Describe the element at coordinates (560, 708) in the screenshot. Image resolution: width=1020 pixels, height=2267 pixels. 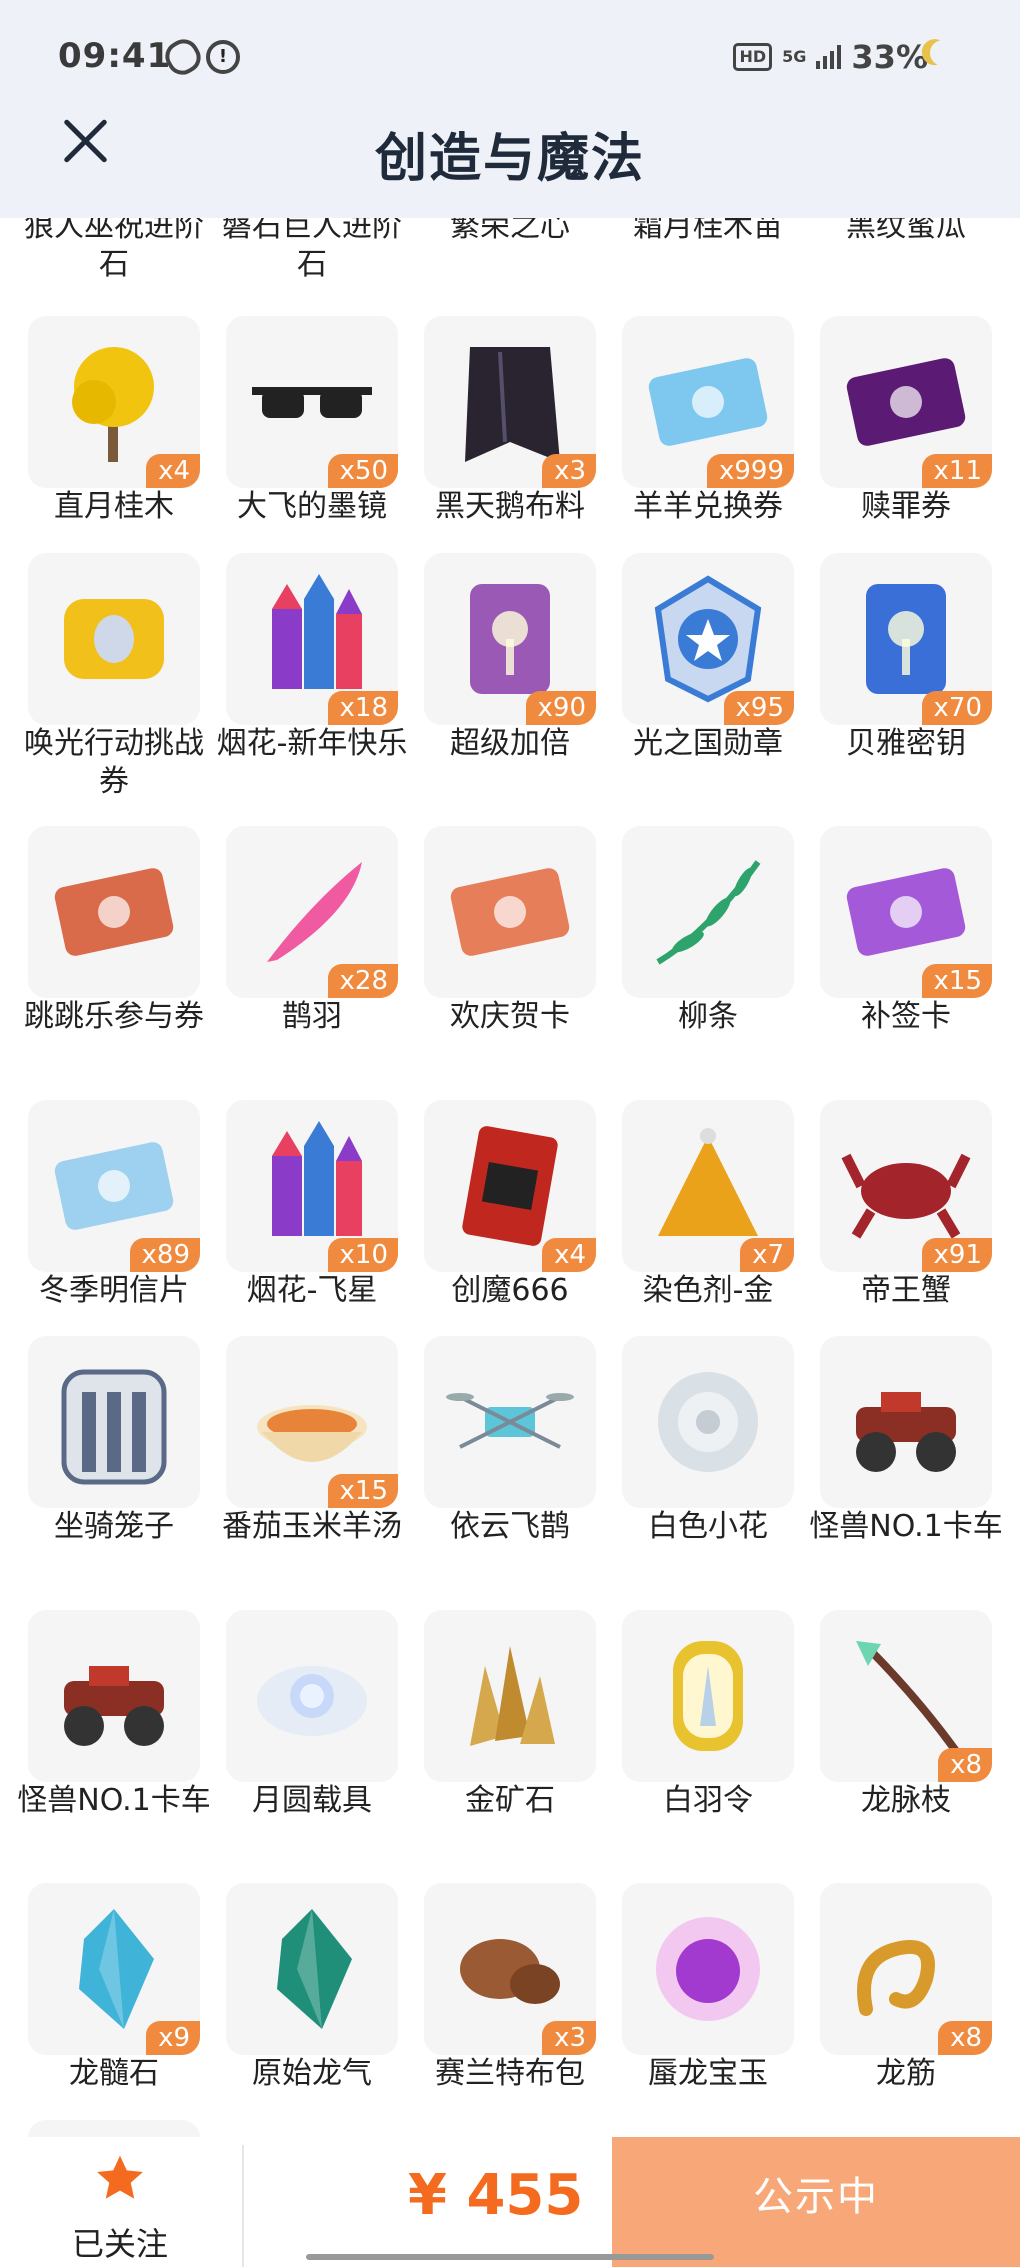
I see `quantity-badge: x90` at that location.